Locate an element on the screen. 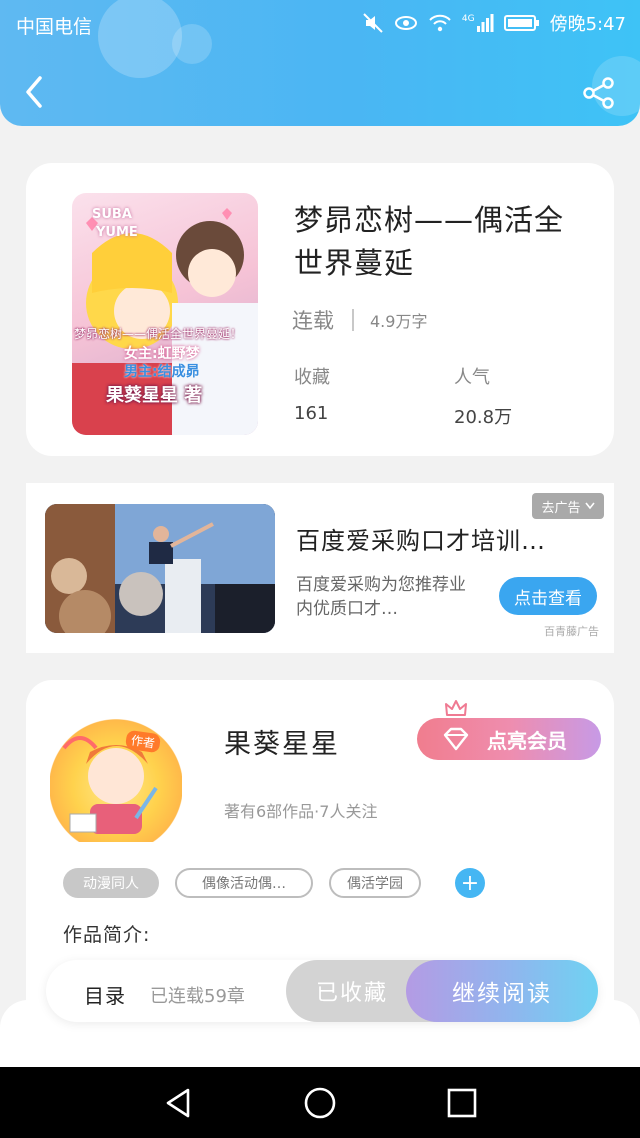 The image size is (640, 1138). serial-status: 连载 is located at coordinates (313, 321).